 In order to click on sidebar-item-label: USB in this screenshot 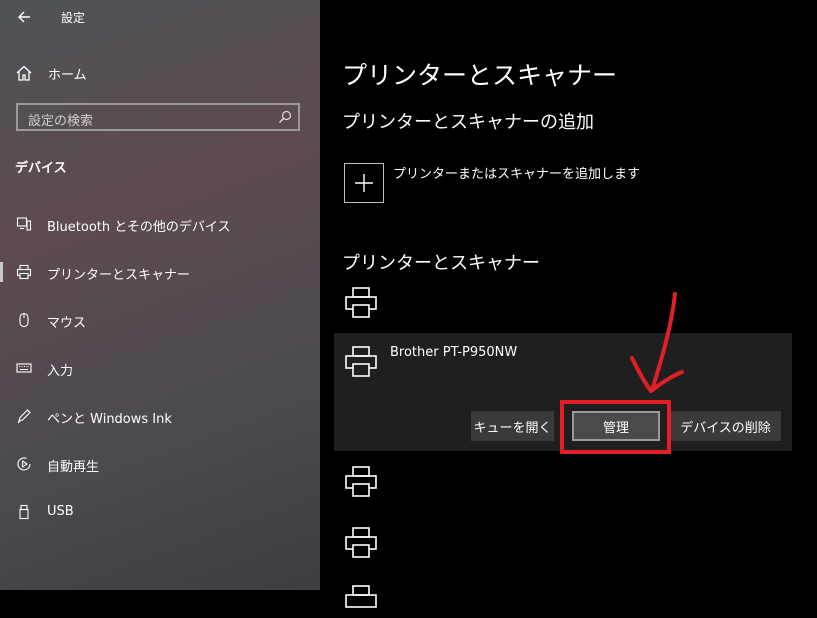, I will do `click(60, 511)`.